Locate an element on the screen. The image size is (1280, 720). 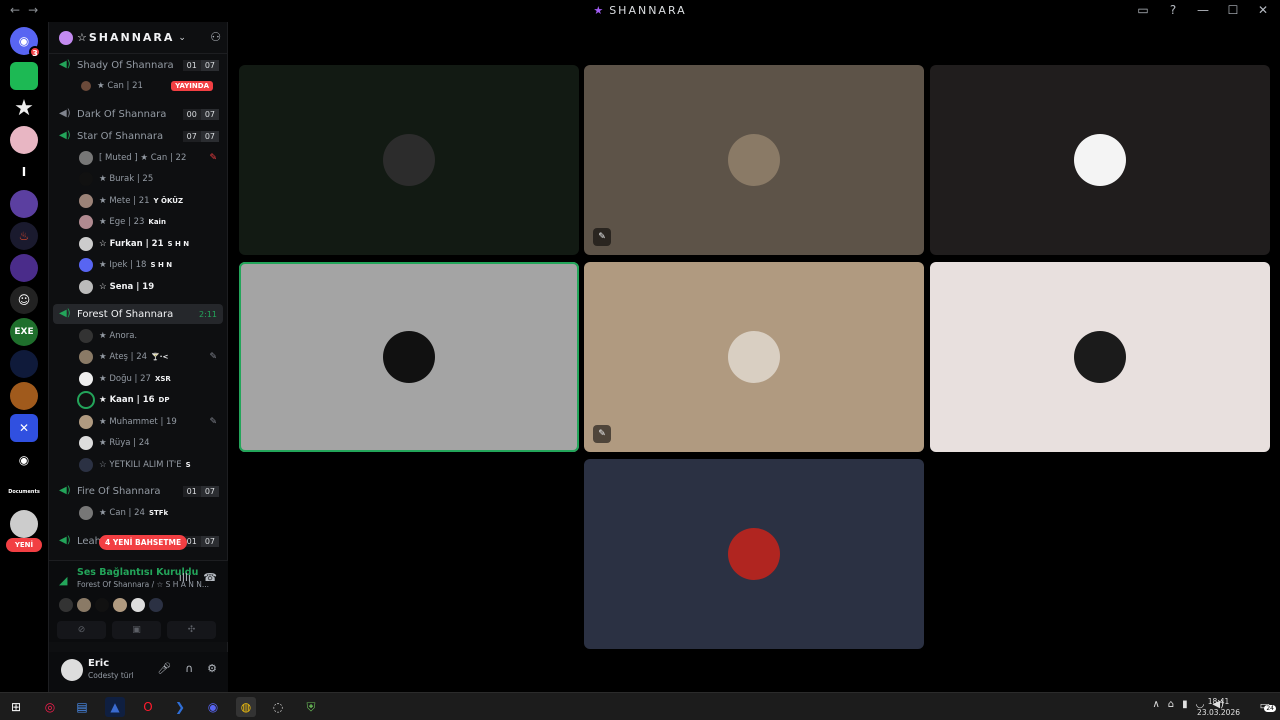
member-tag: Kain is located at coordinates (157, 222).